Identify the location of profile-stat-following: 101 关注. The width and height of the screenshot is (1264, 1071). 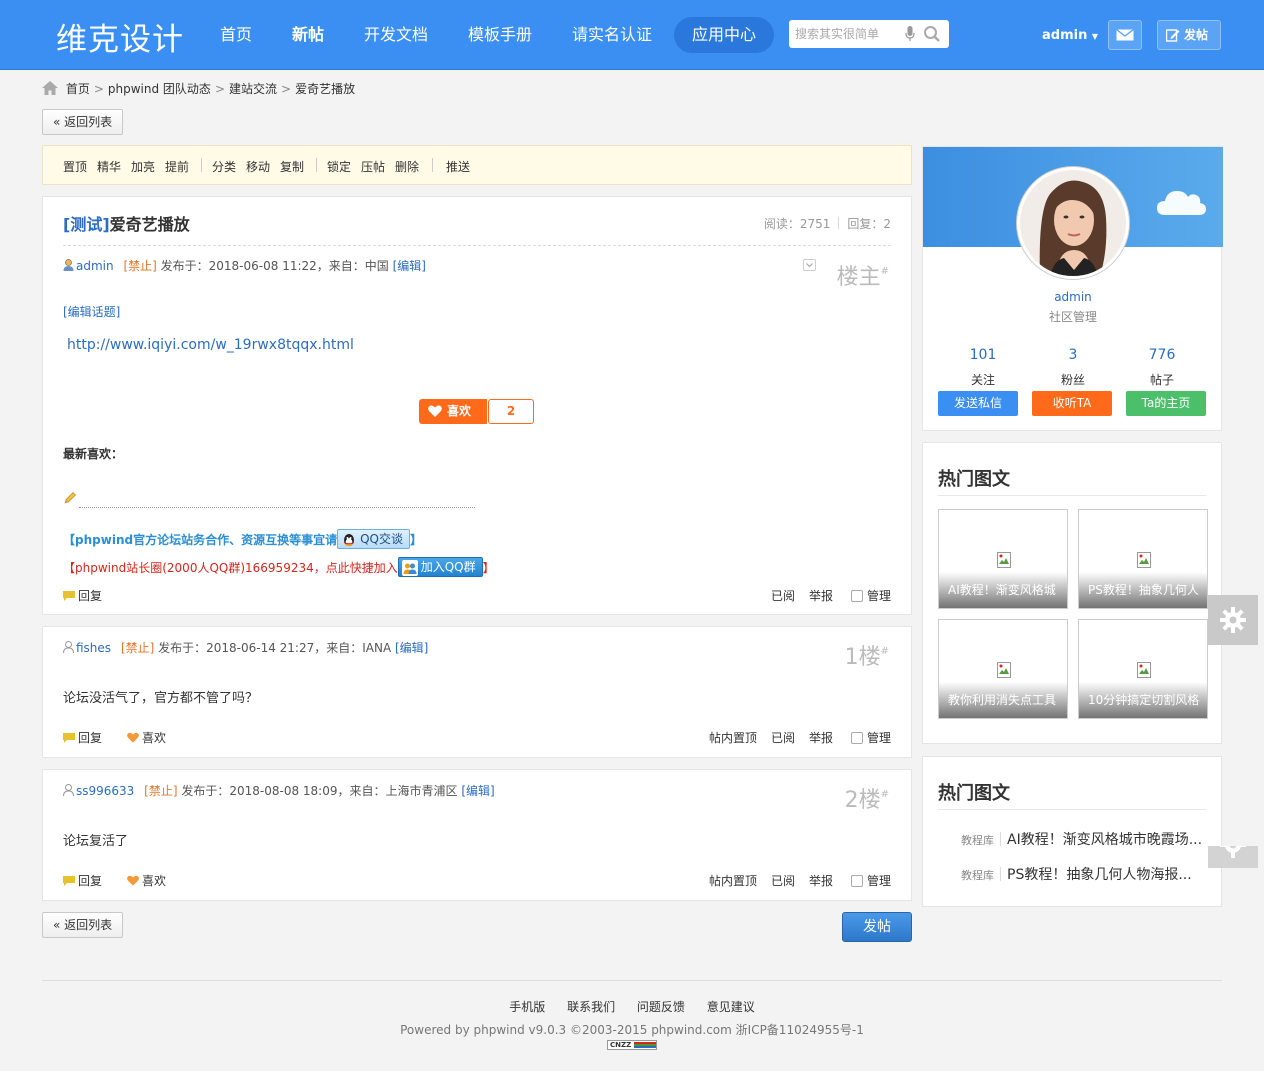
(983, 367).